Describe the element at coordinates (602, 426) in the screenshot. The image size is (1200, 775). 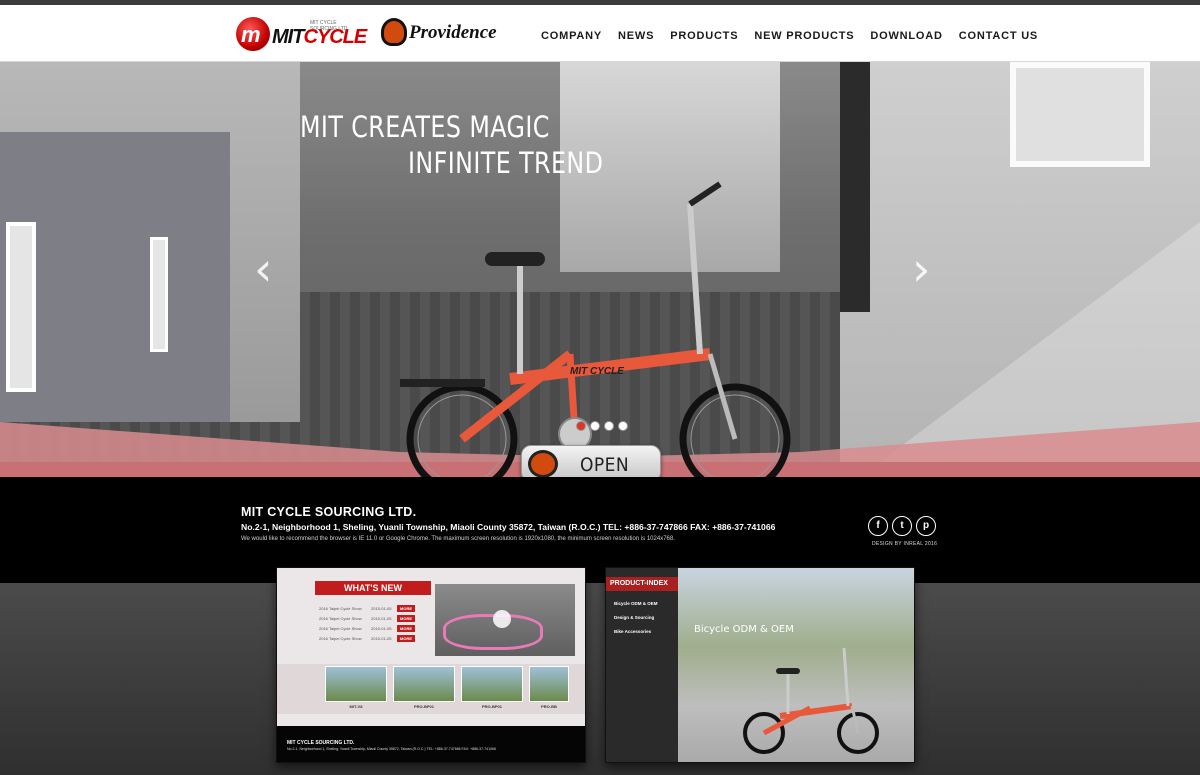
I see `slider-dots` at that location.